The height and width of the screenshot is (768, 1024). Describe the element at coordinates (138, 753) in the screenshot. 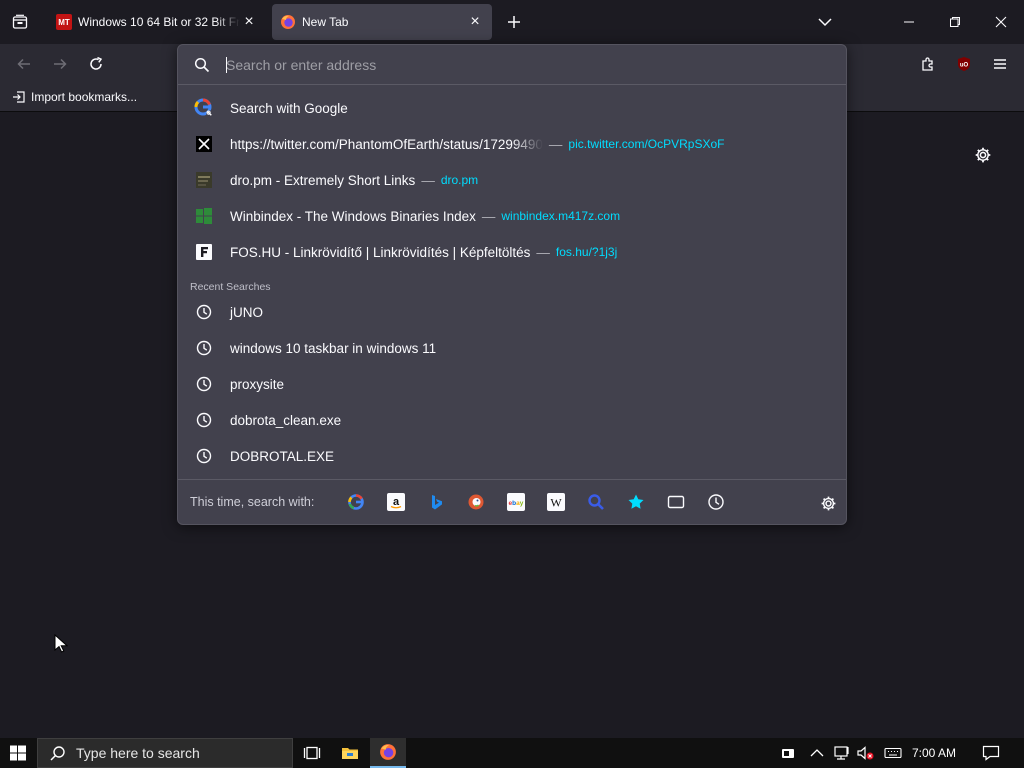

I see `taskbar-search-placeholder: Type here to search` at that location.